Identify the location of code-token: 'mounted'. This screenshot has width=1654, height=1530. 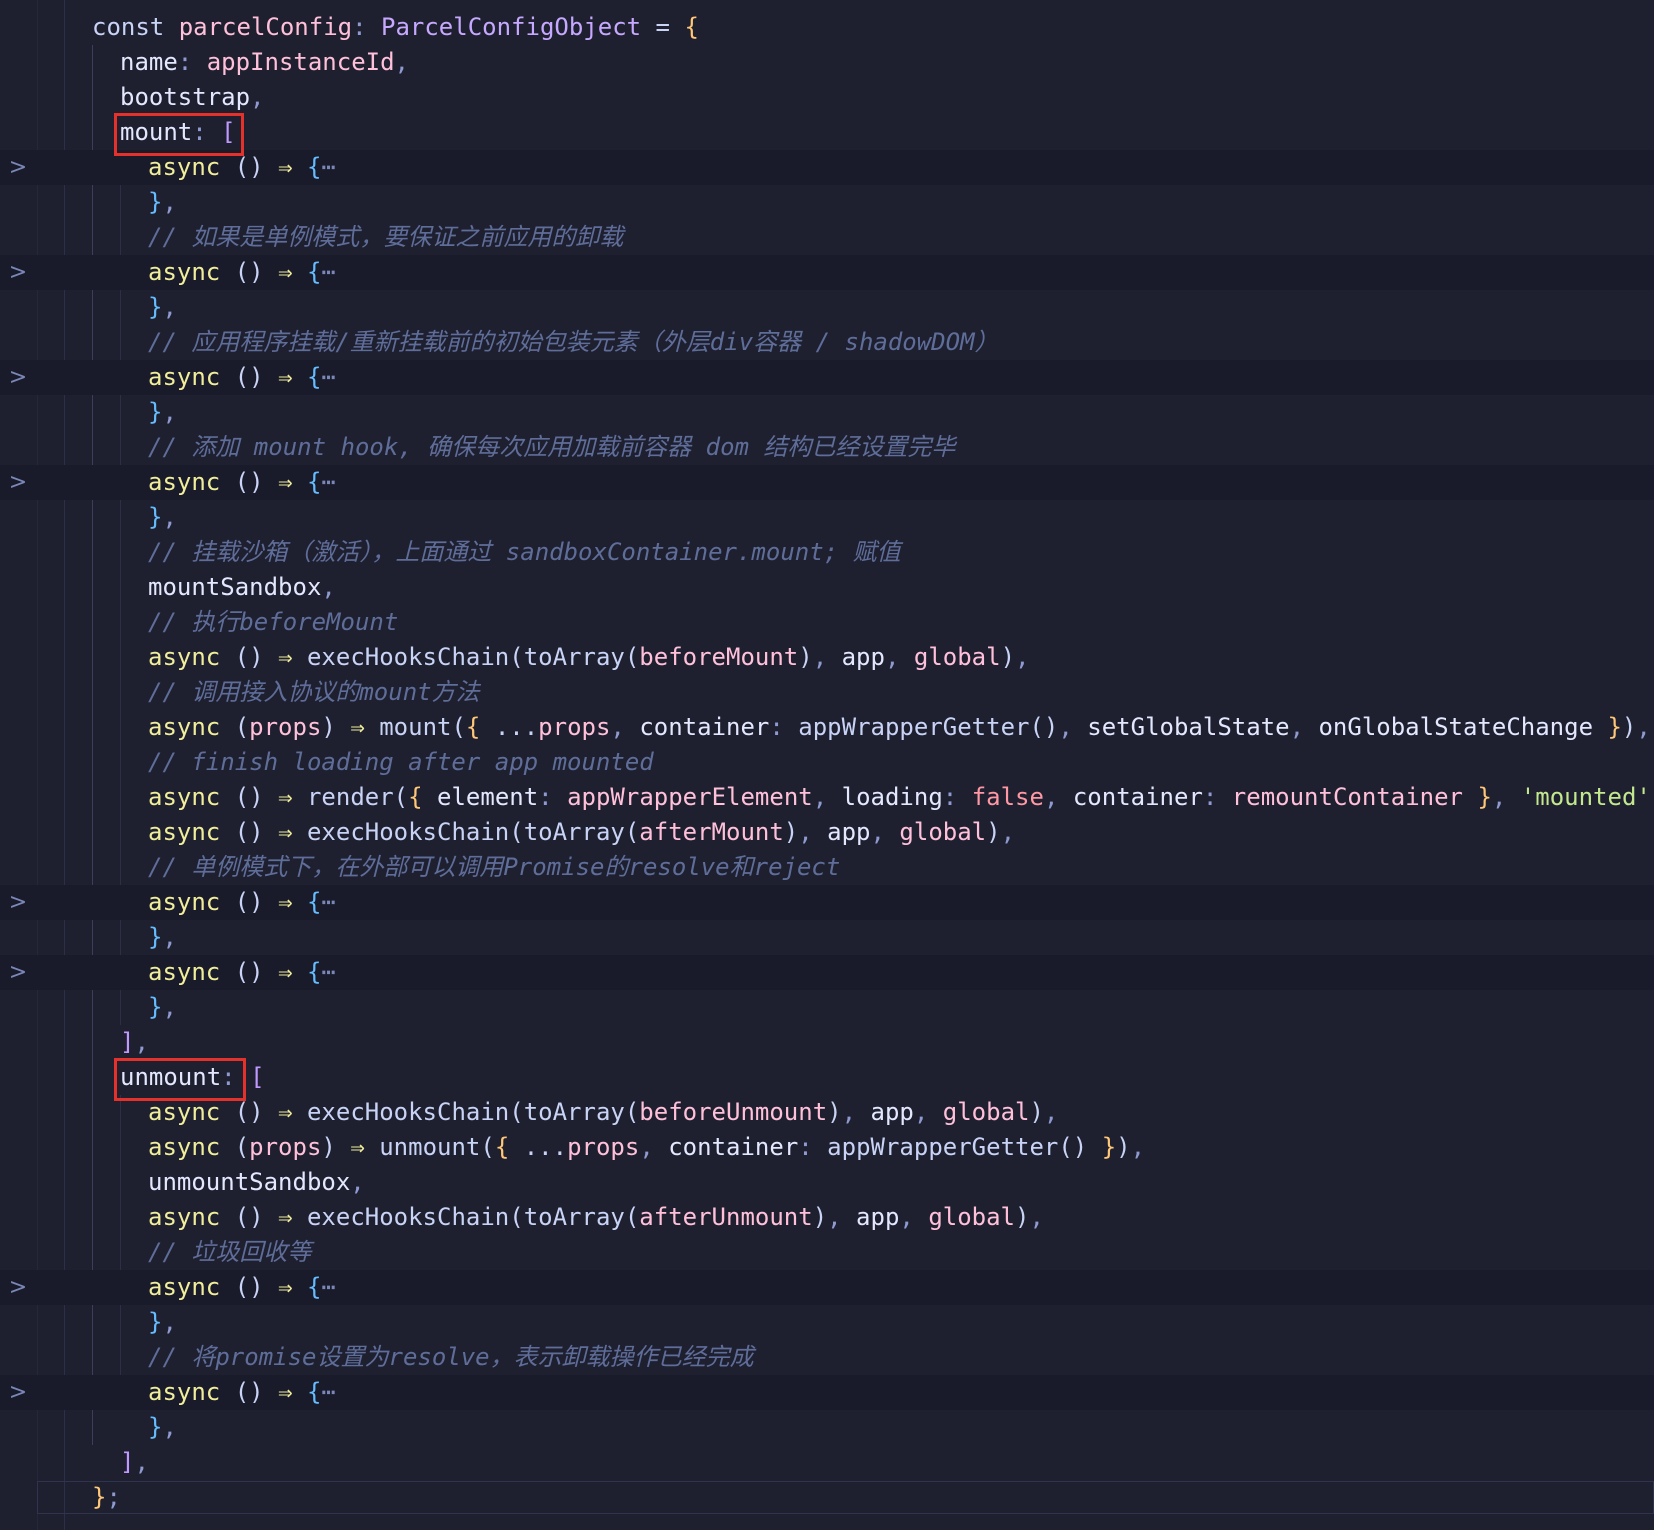
(1585, 797).